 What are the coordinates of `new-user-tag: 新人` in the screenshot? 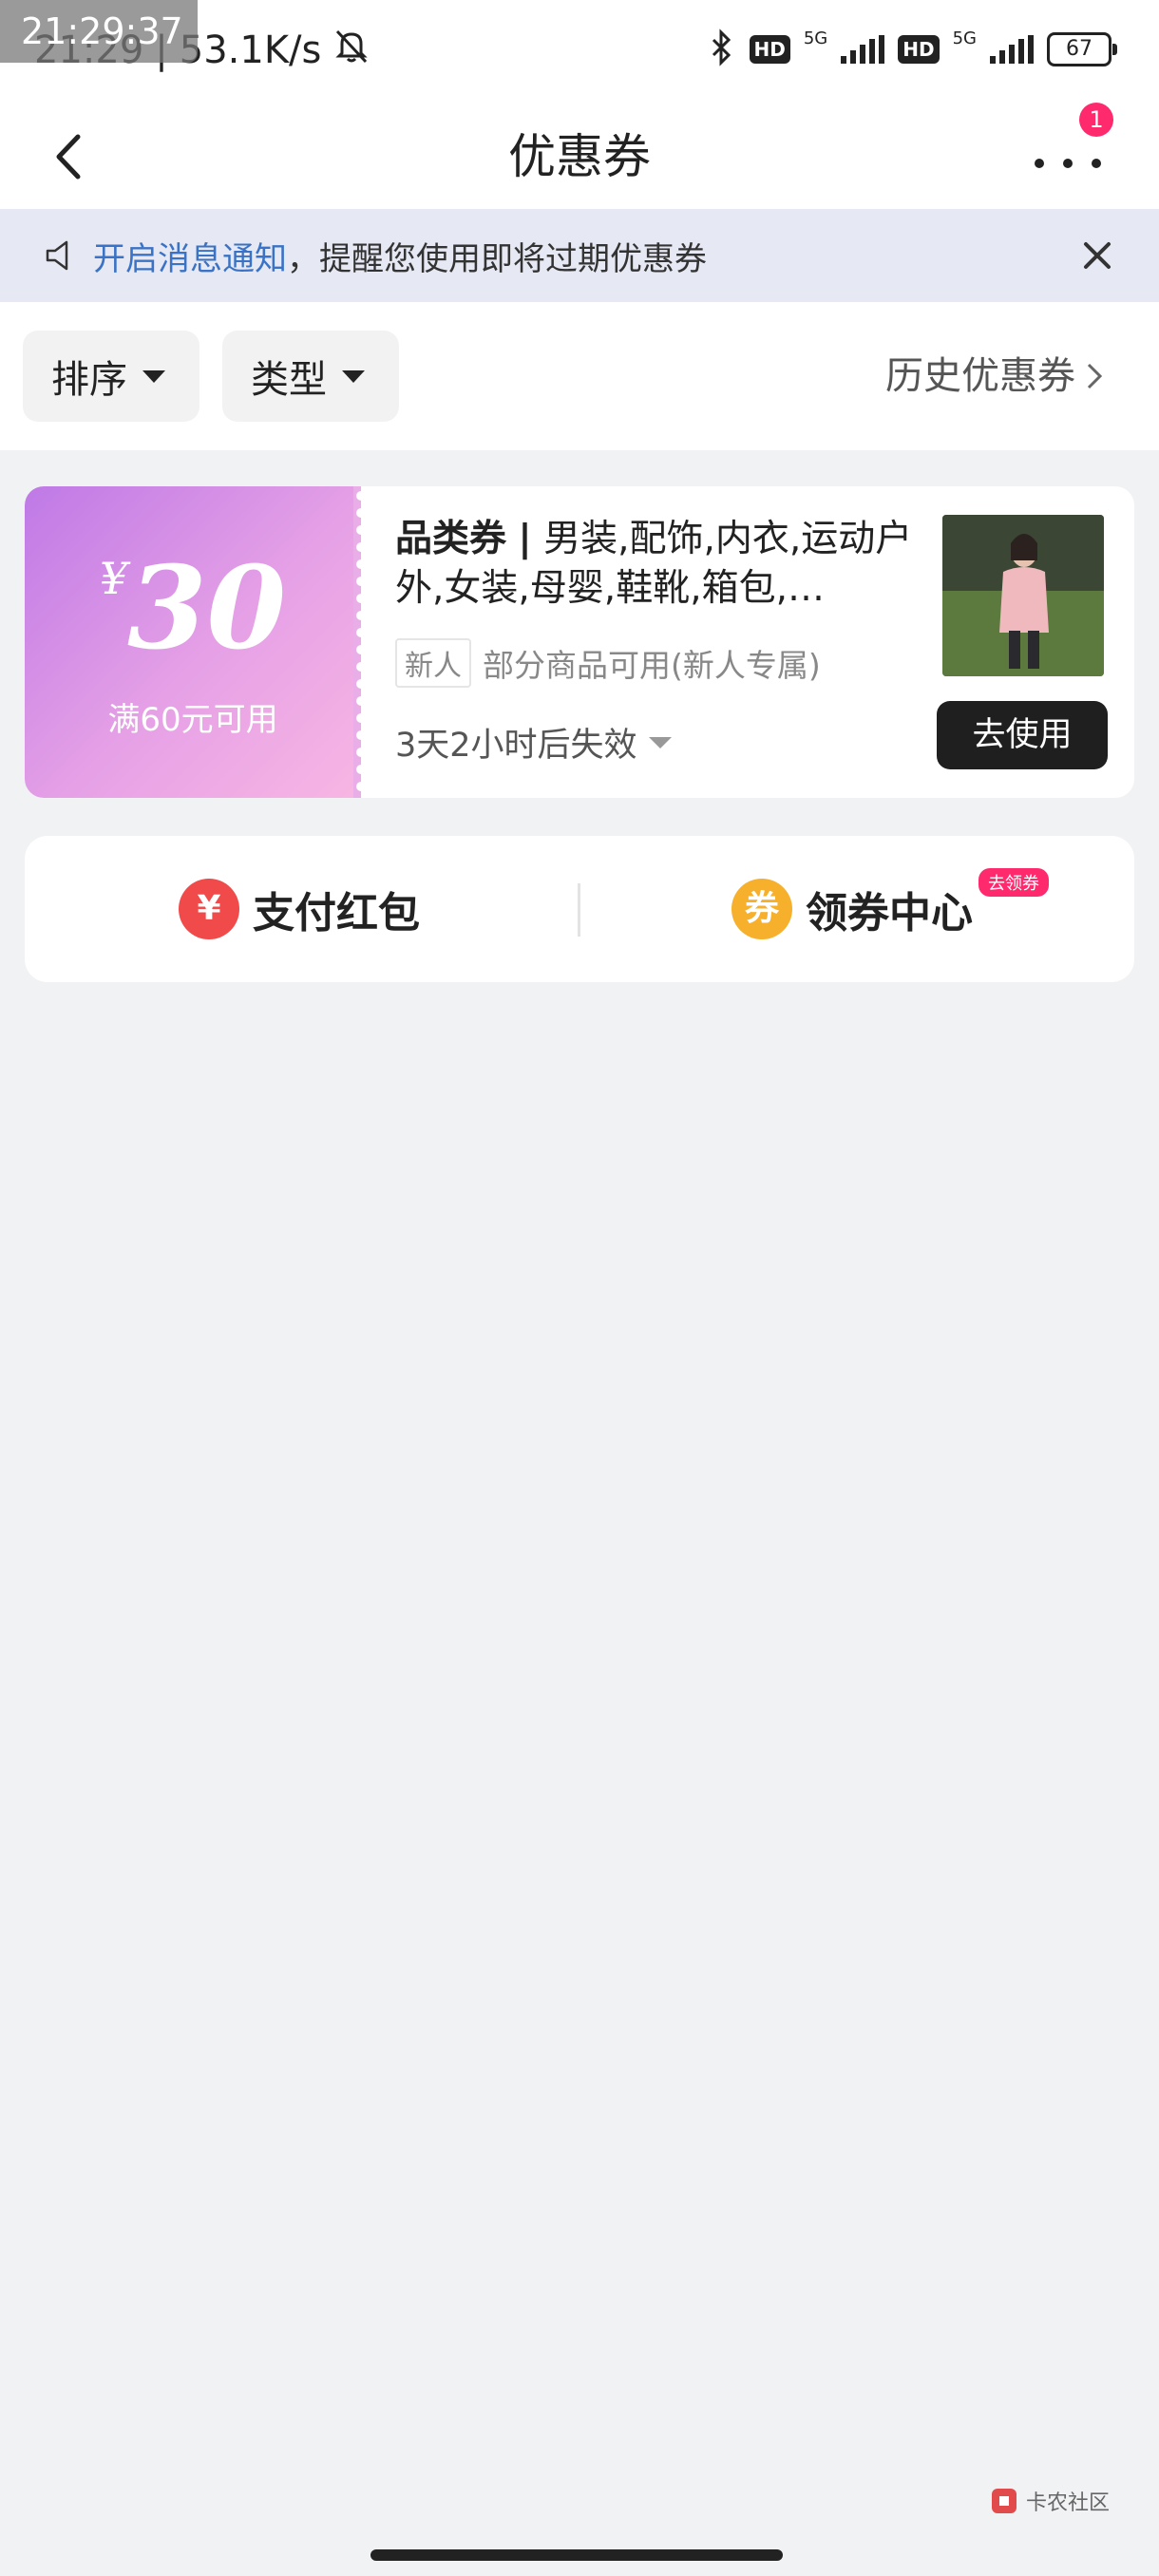 It's located at (433, 663).